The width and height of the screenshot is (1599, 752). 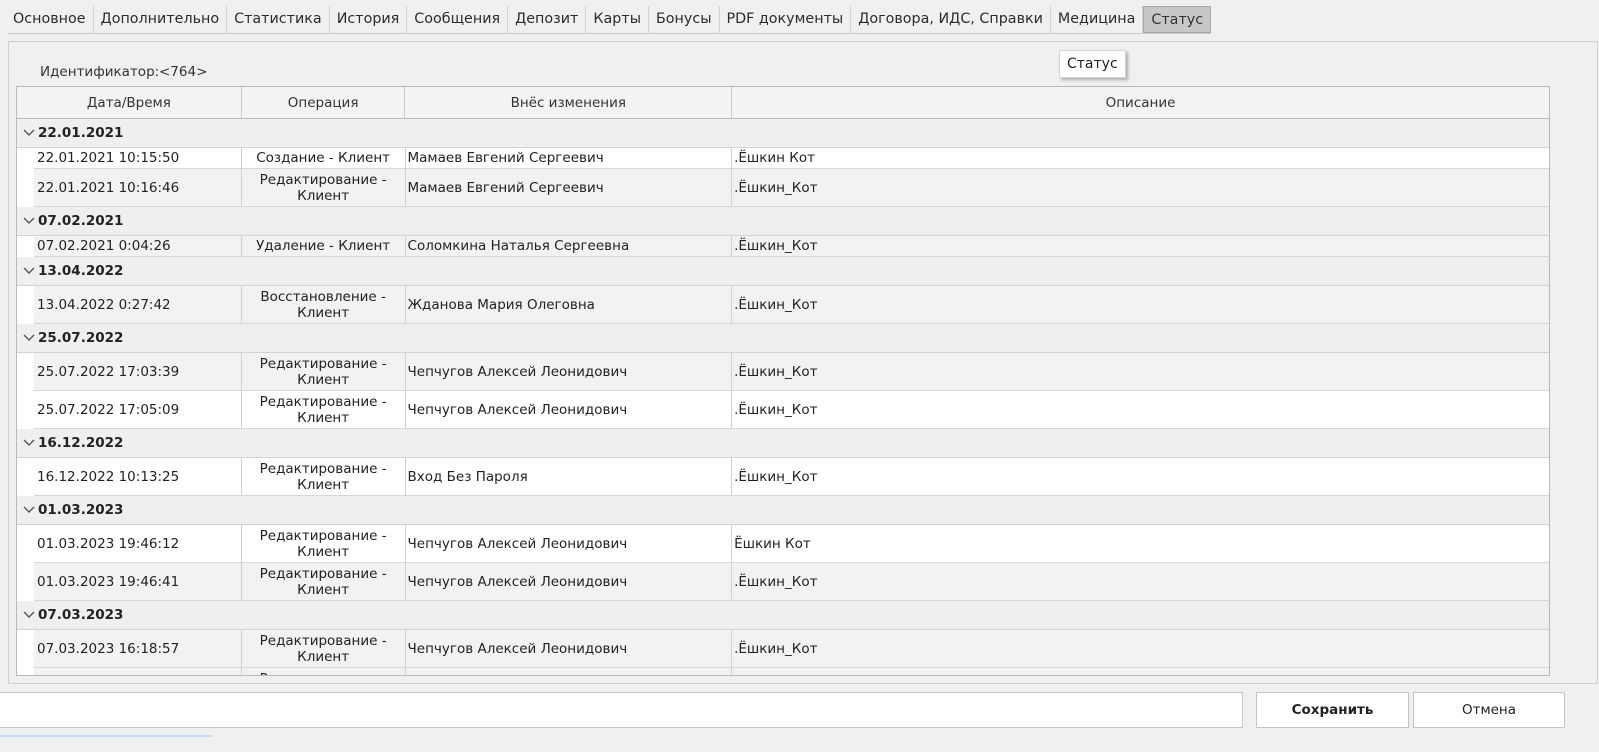 What do you see at coordinates (81, 615) in the screenshot?
I see `group-date: 07.03.2023` at bounding box center [81, 615].